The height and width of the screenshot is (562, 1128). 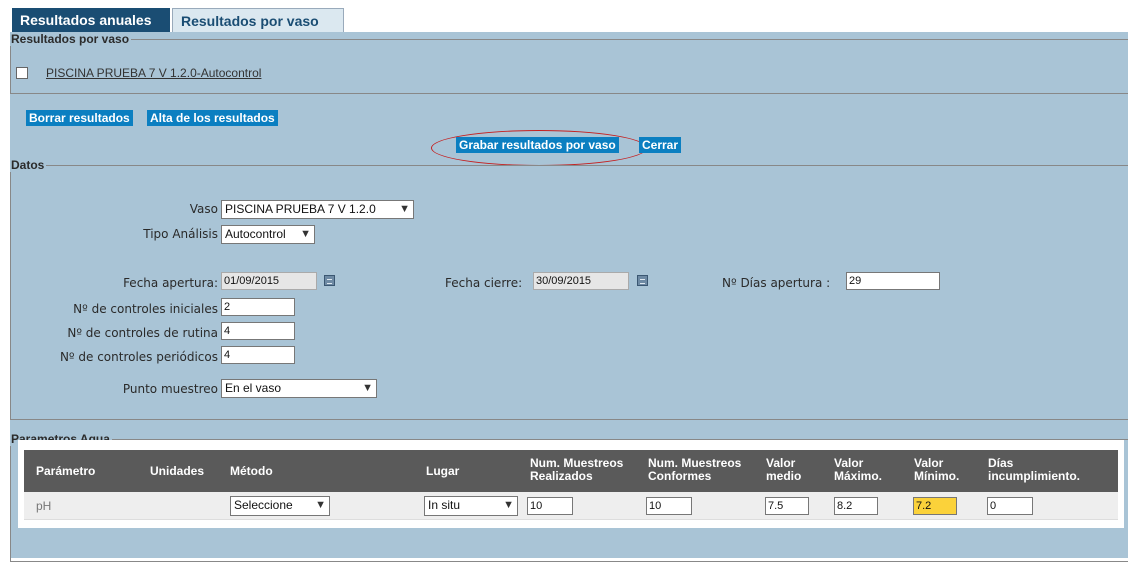 What do you see at coordinates (680, 476) in the screenshot?
I see `header-conformes-line2: Conformes` at bounding box center [680, 476].